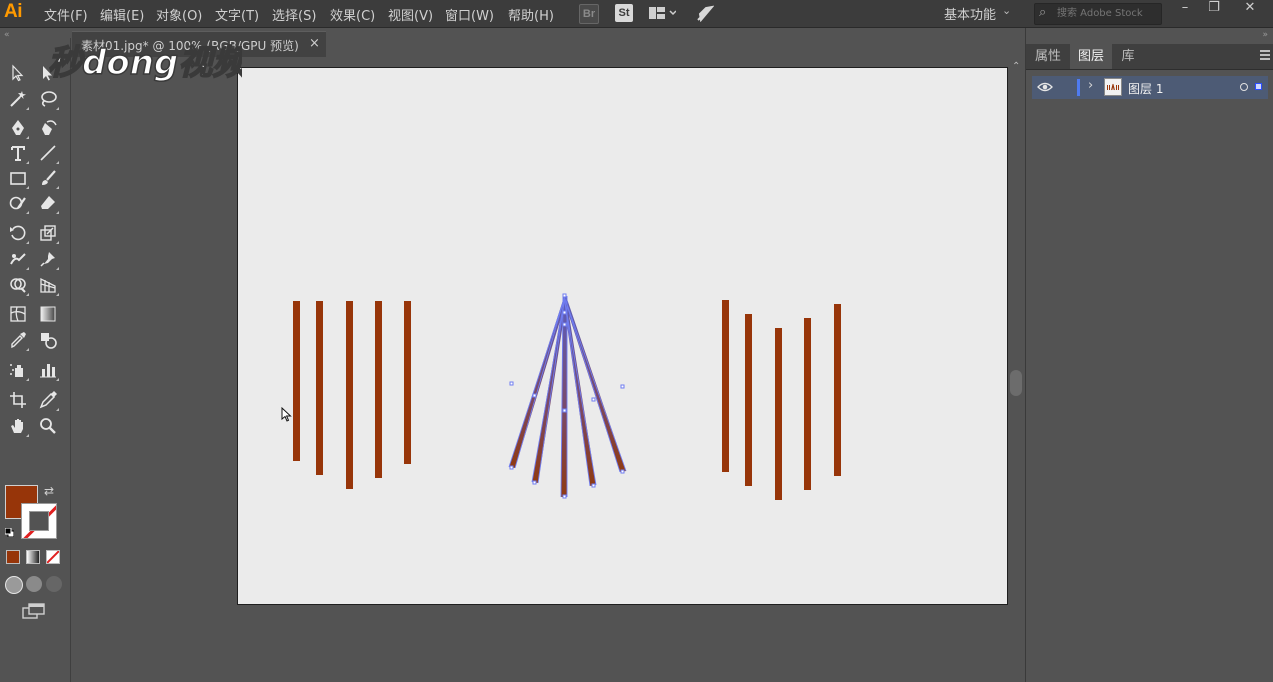 The image size is (1273, 682). What do you see at coordinates (18, 203) in the screenshot?
I see `shaper-tool-icon` at bounding box center [18, 203].